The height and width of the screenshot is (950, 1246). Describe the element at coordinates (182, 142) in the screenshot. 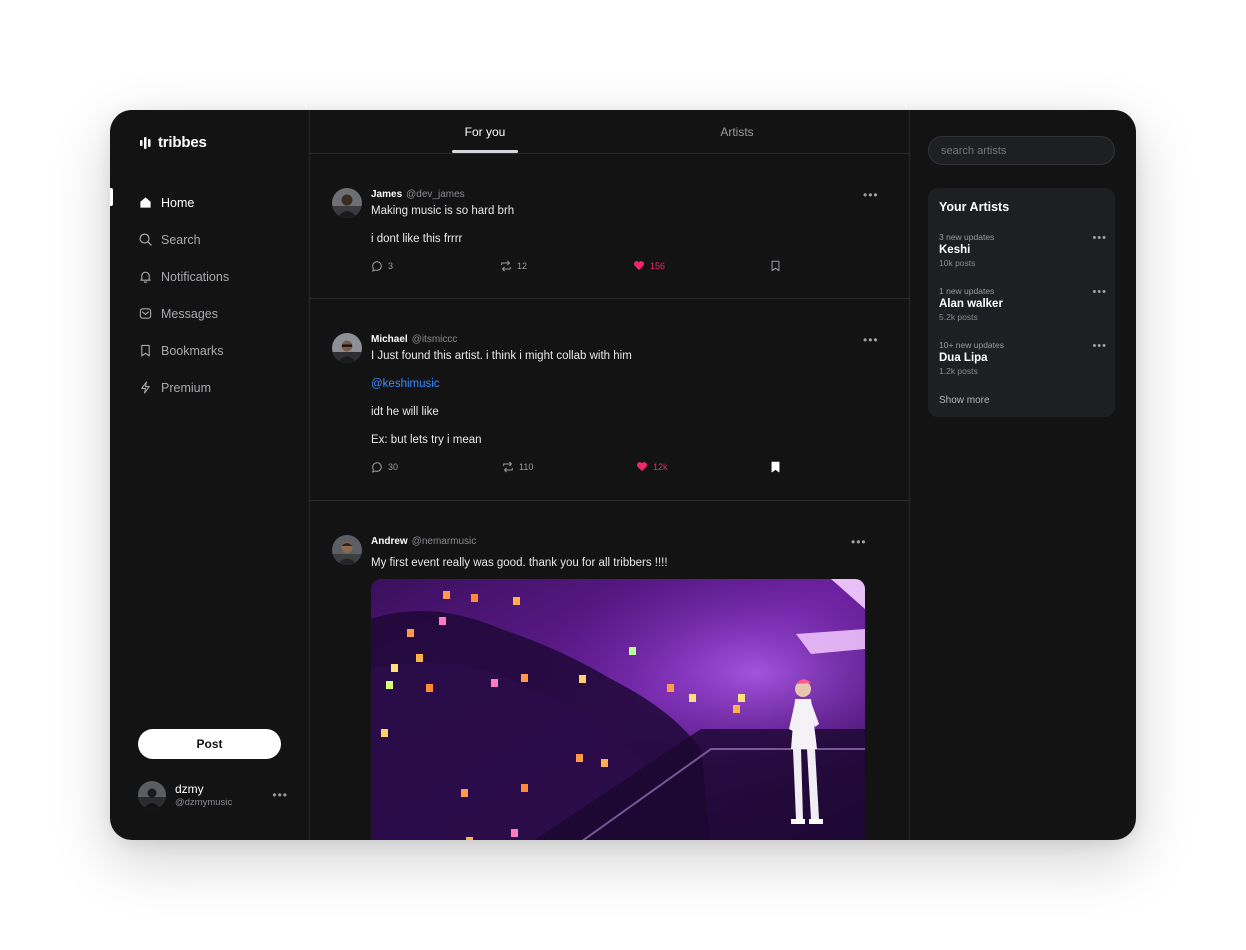

I see `logo-text: tribbes` at that location.